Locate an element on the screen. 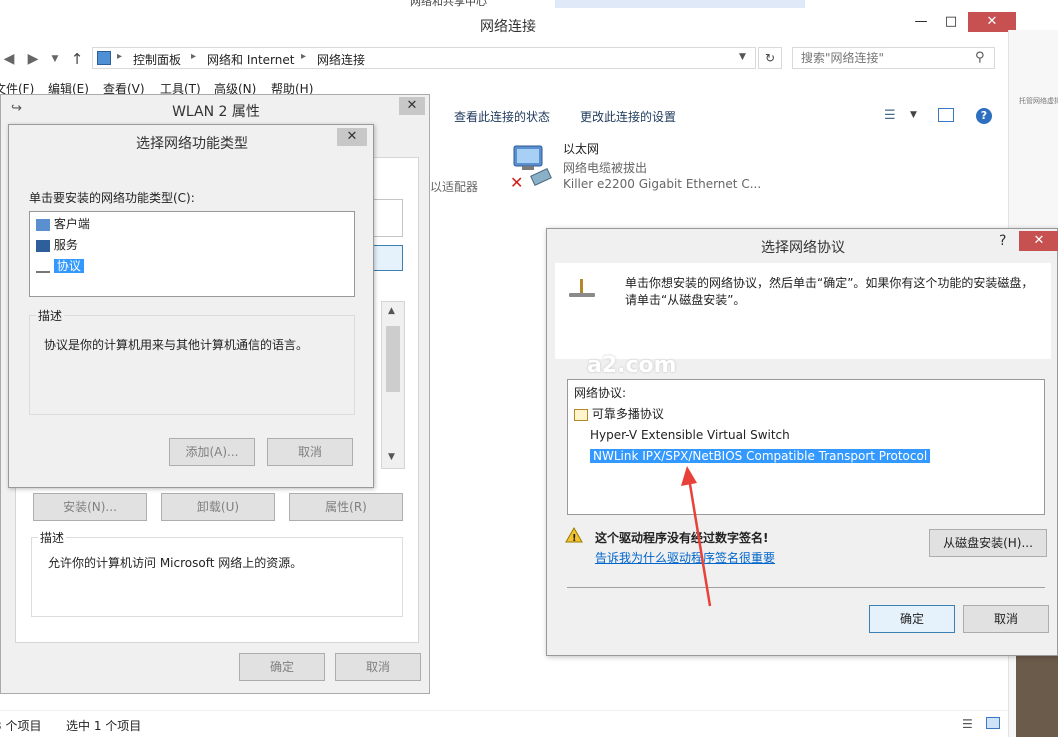 The height and width of the screenshot is (737, 1058). window-title: 网络连接 is located at coordinates (508, 27).